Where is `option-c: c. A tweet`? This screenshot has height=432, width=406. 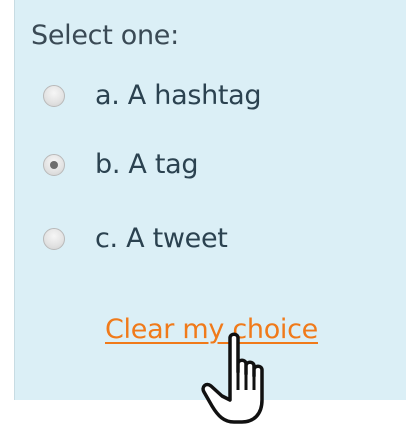 option-c: c. A tweet is located at coordinates (135, 238).